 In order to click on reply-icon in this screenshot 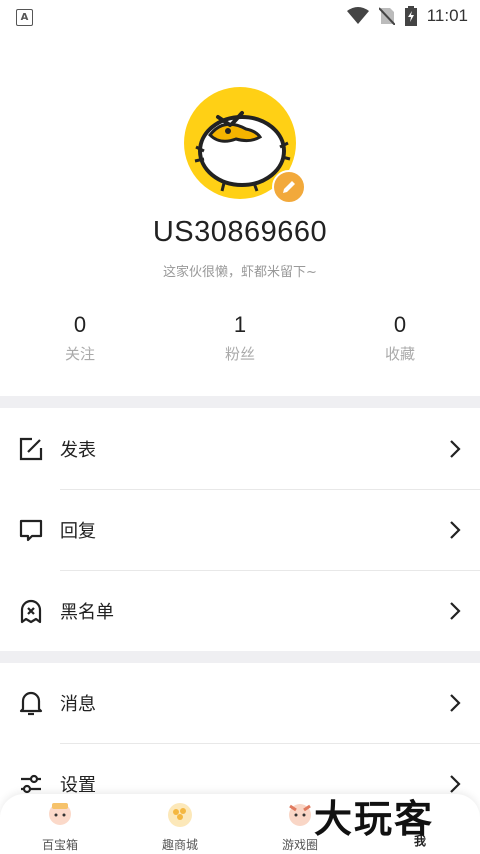, I will do `click(31, 530)`.